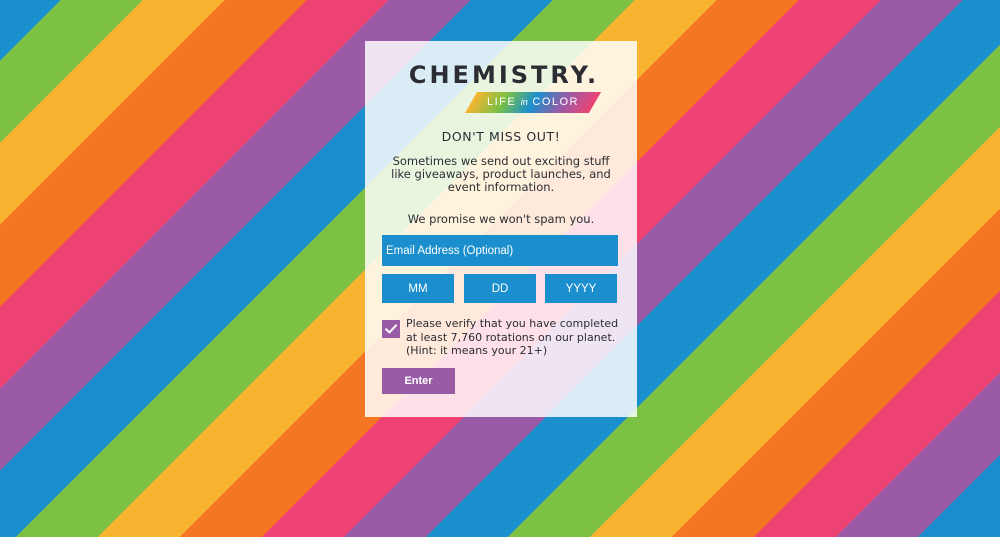  What do you see at coordinates (501, 136) in the screenshot?
I see `modal-headline: DON'T MISS OUT!` at bounding box center [501, 136].